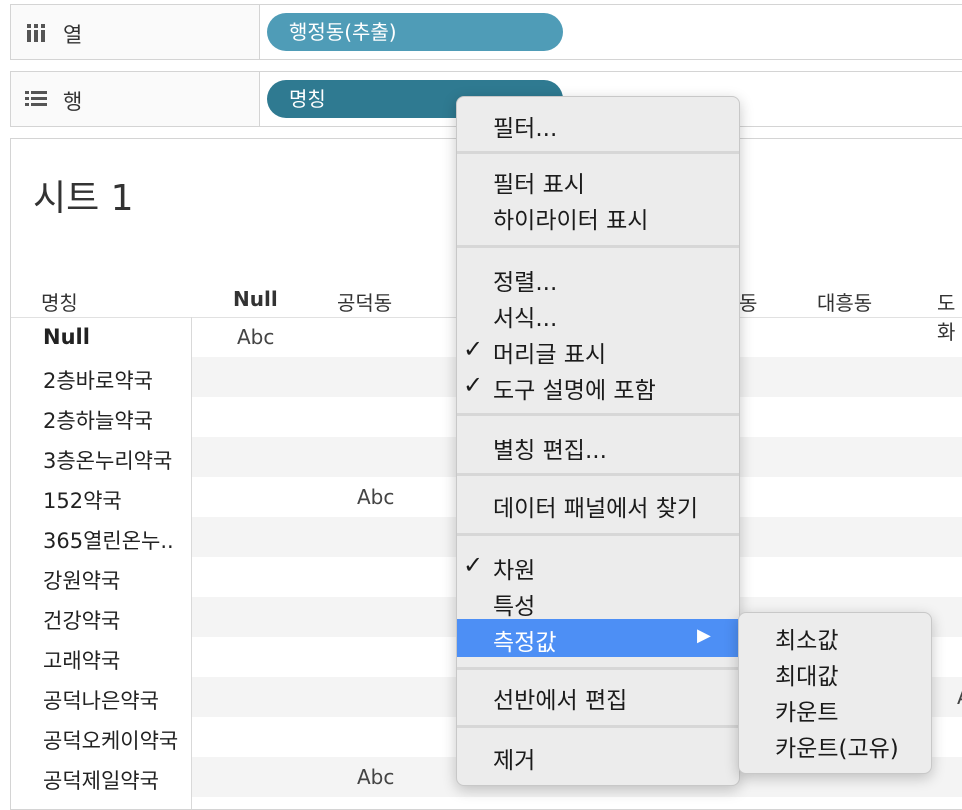 The image size is (962, 810). Describe the element at coordinates (101, 700) in the screenshot. I see `row-header: 공덕나은약국` at that location.